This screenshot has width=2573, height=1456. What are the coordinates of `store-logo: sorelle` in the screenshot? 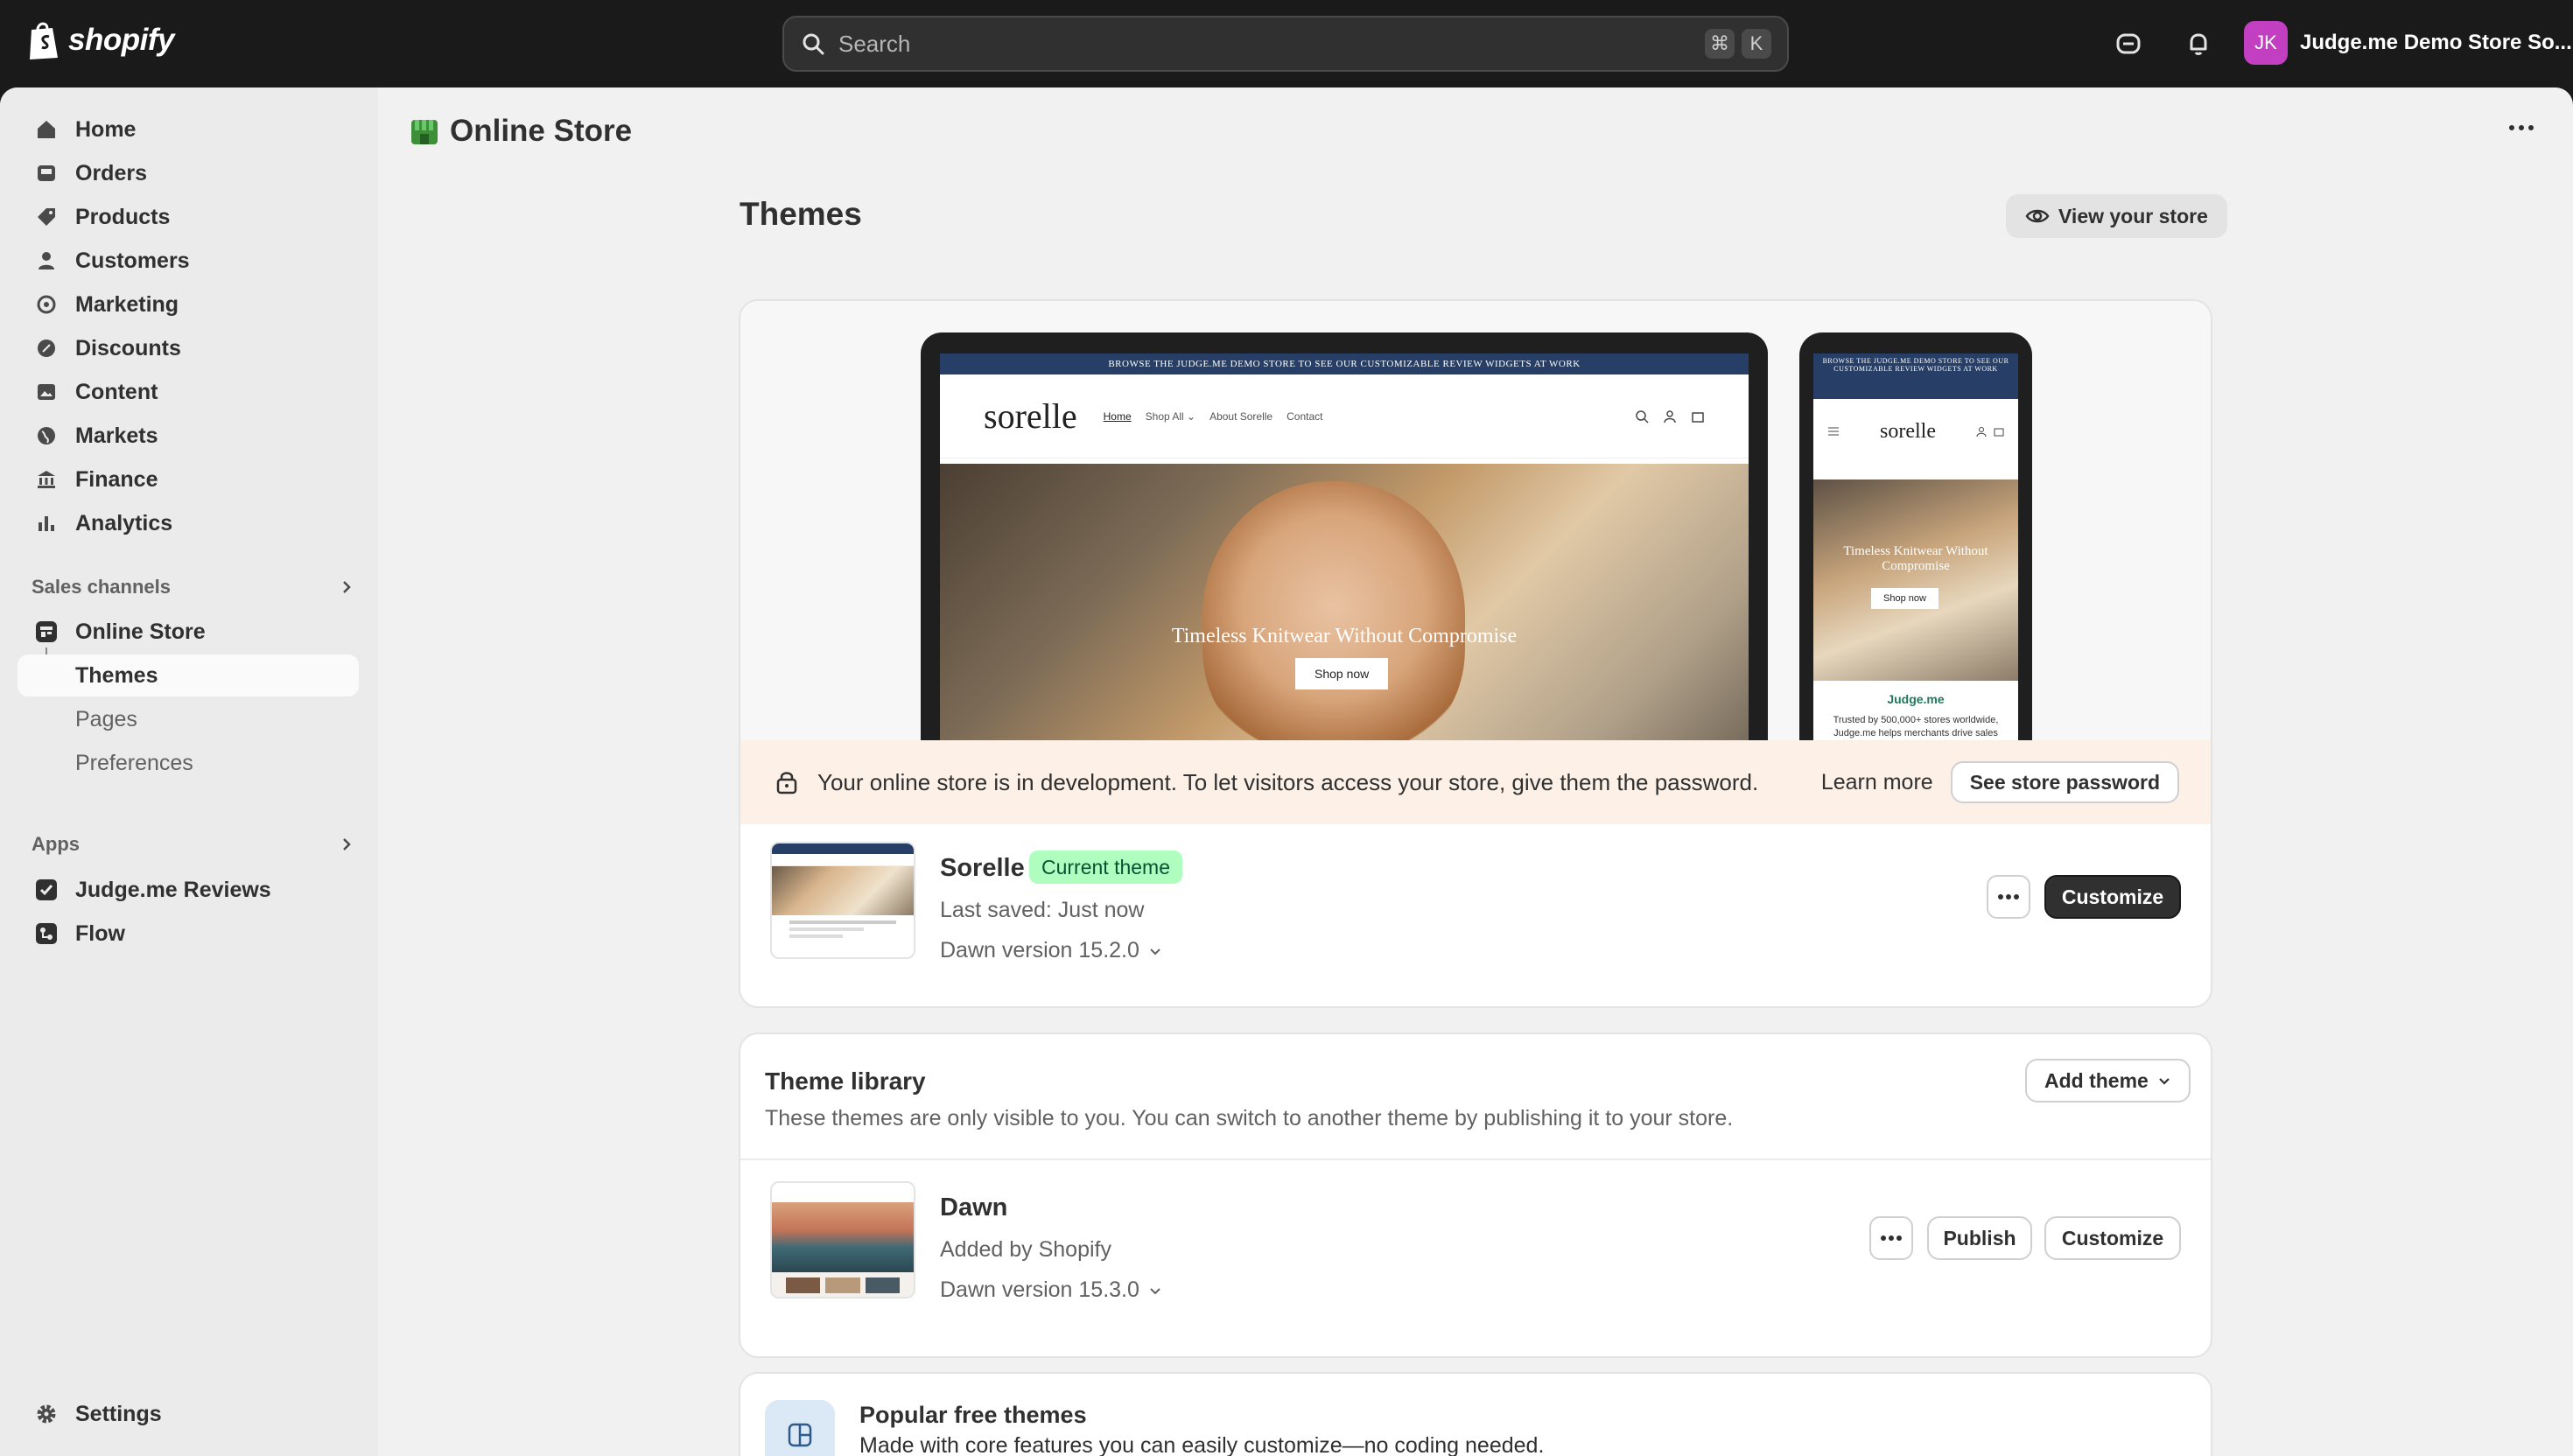 It's located at (1030, 416).